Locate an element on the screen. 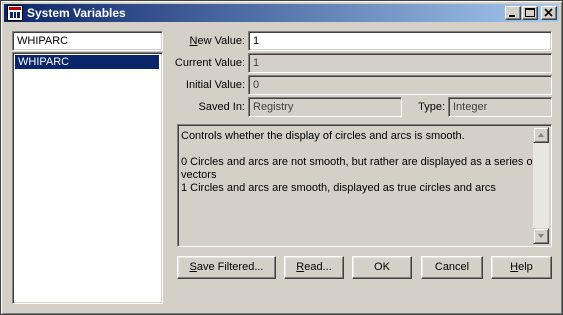  saved-in-field: Registry is located at coordinates (325, 107).